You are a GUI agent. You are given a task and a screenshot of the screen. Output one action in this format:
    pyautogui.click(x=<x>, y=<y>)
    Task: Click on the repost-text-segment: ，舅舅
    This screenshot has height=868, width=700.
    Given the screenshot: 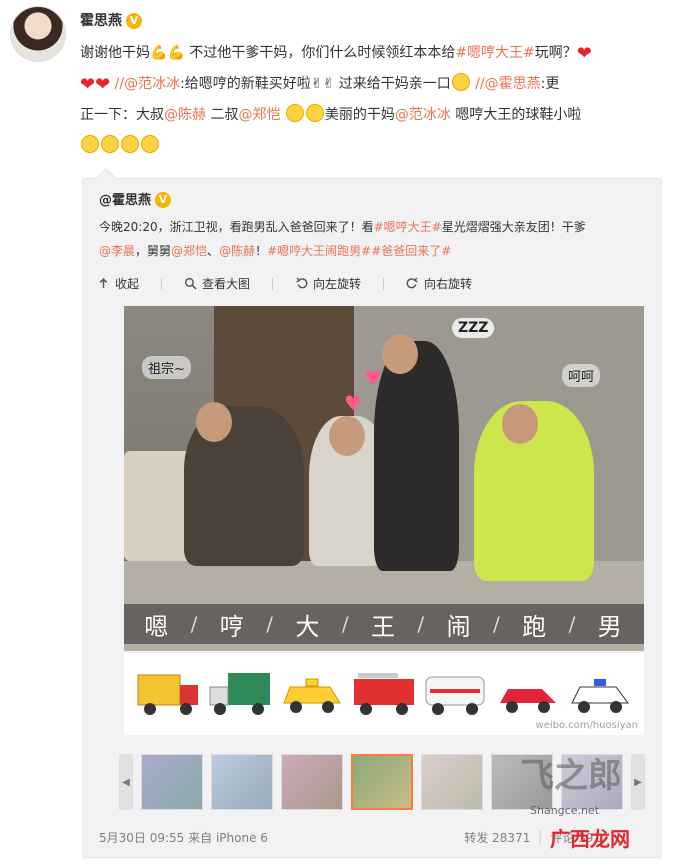 What is the action you would take?
    pyautogui.click(x=153, y=251)
    